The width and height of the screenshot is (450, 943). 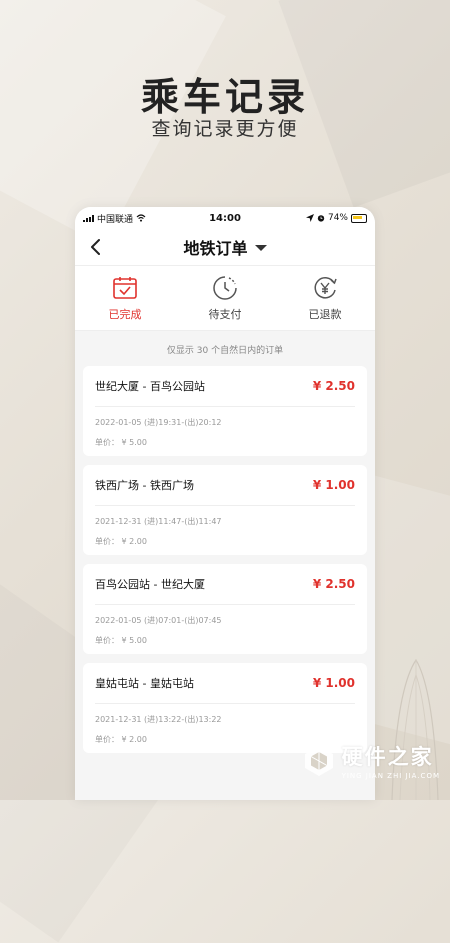 I want to click on wifi-icon, so click(x=141, y=218).